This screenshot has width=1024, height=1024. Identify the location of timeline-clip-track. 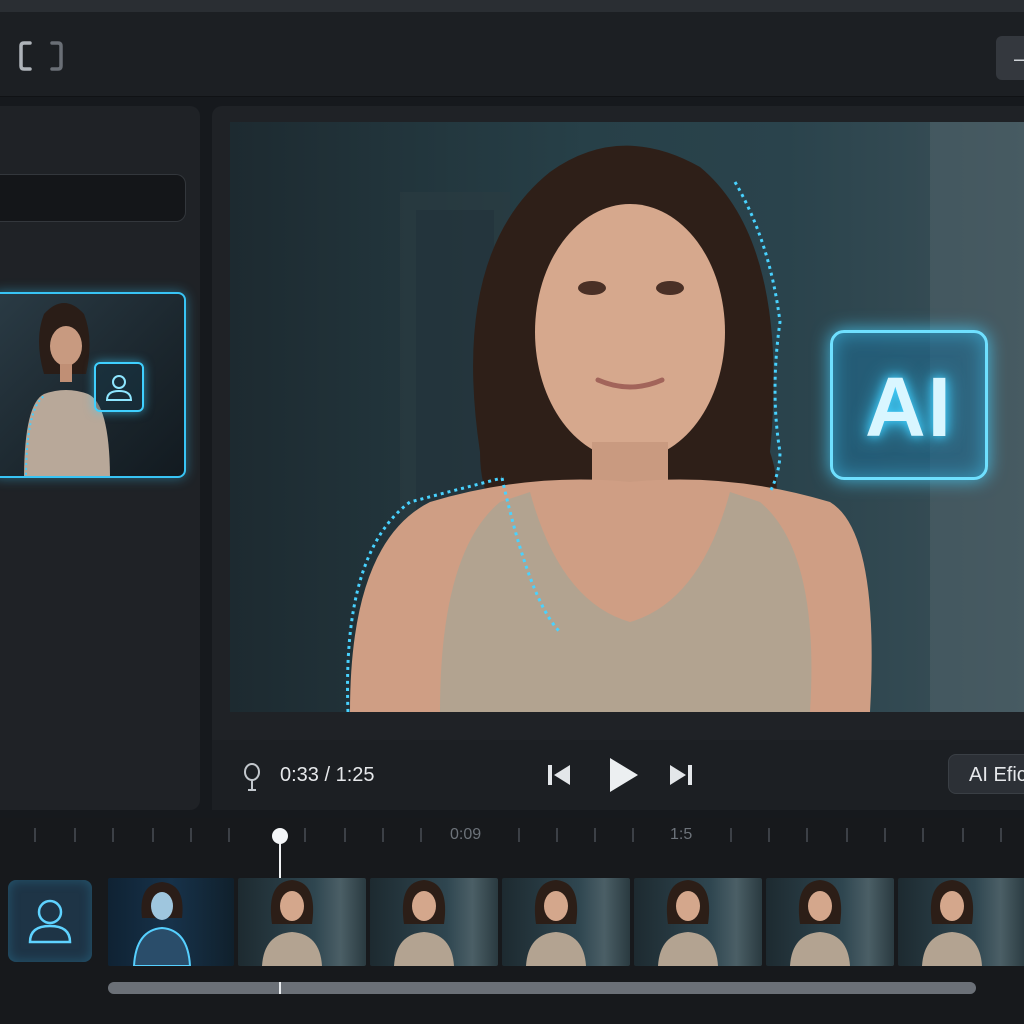
(566, 922).